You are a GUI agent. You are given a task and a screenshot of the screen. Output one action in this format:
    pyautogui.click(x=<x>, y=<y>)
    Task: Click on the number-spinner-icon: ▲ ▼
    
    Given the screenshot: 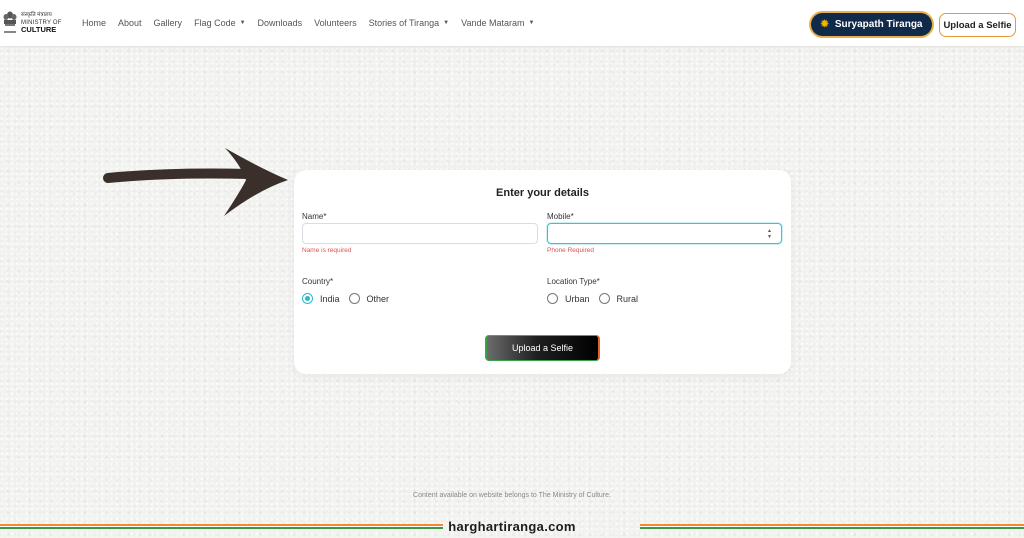 What is the action you would take?
    pyautogui.click(x=769, y=233)
    